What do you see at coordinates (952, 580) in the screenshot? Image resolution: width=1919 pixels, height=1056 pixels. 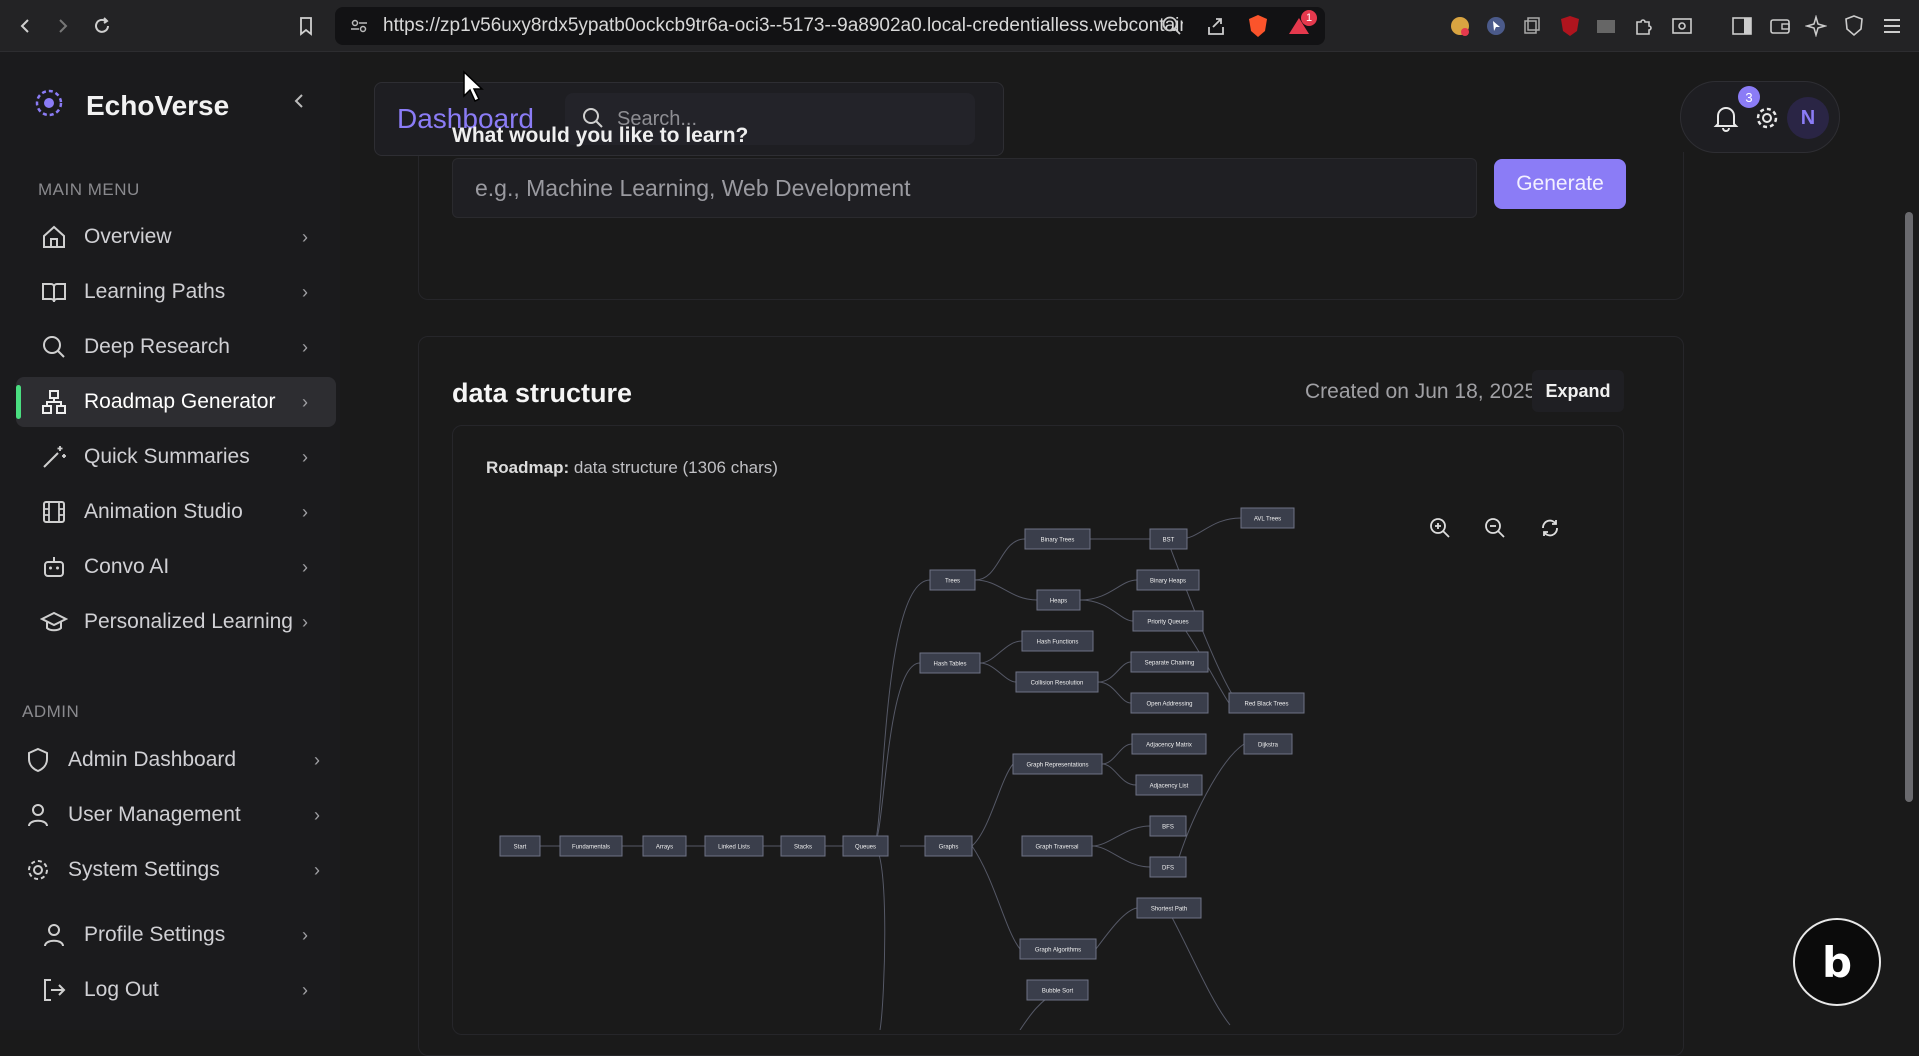 I see `roadmap-node-trees: Trees` at bounding box center [952, 580].